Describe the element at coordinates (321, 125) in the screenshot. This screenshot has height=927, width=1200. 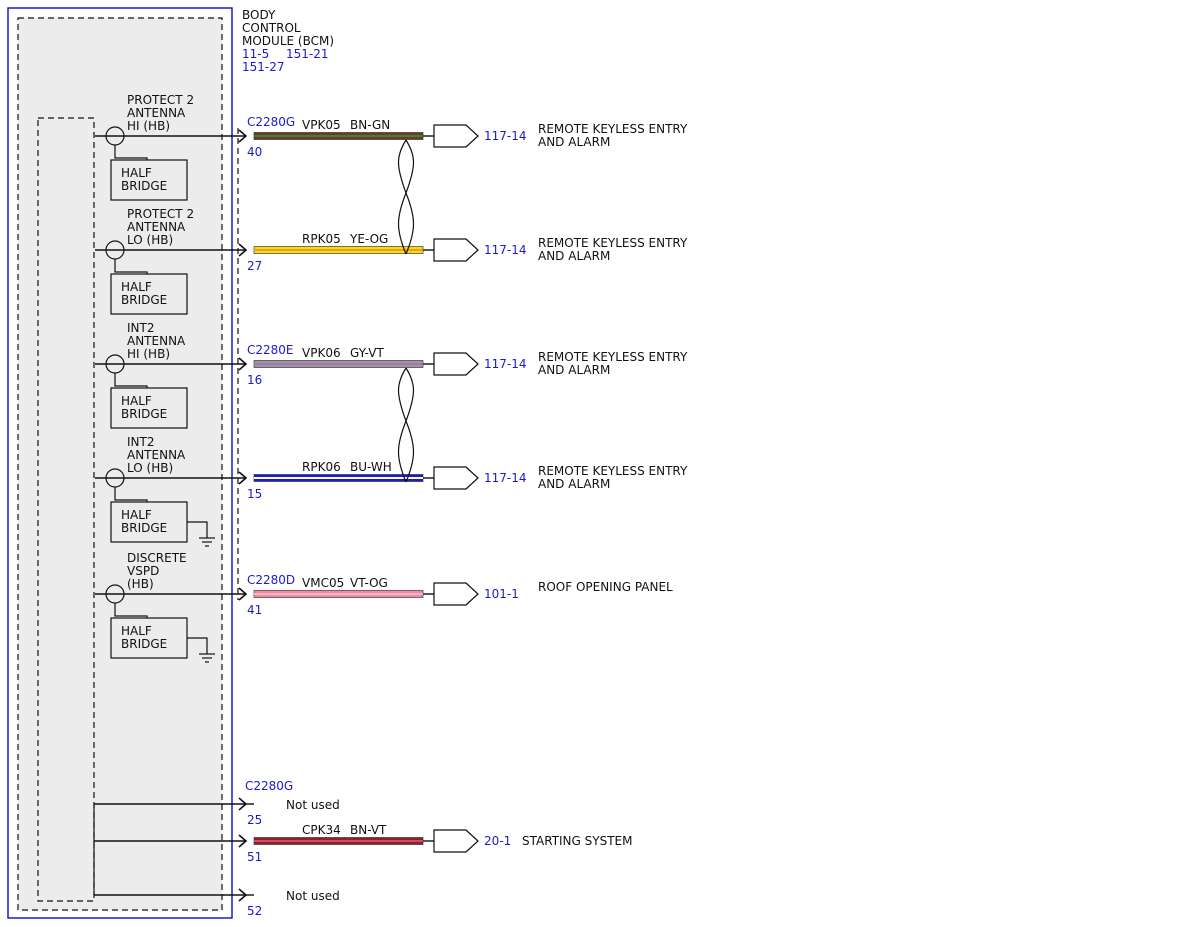
I see `circuit-id: VPK05` at that location.